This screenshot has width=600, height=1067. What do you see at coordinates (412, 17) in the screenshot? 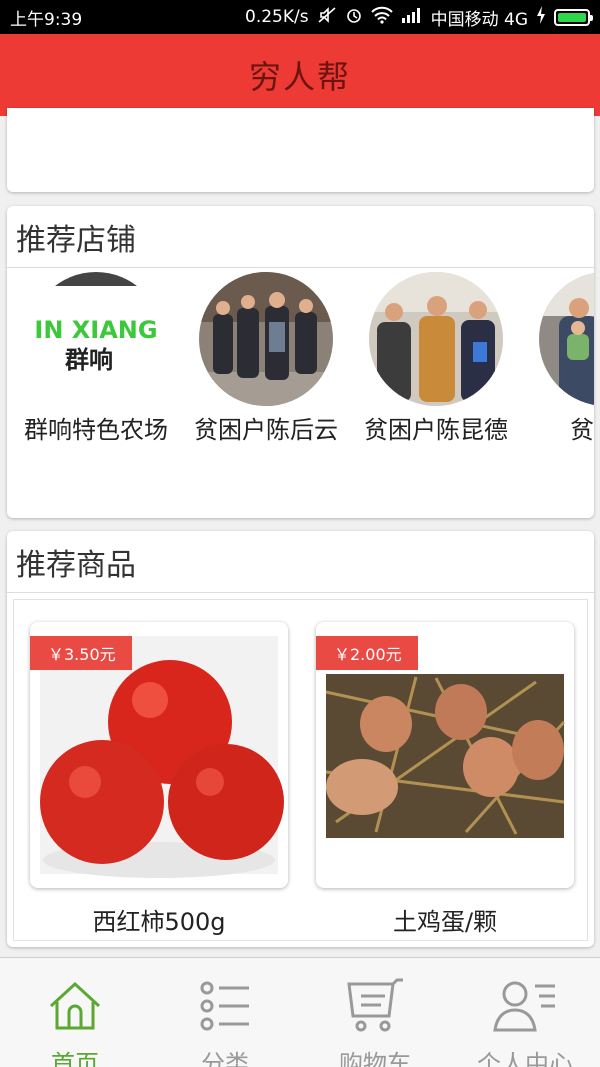
I see `signal-icon` at bounding box center [412, 17].